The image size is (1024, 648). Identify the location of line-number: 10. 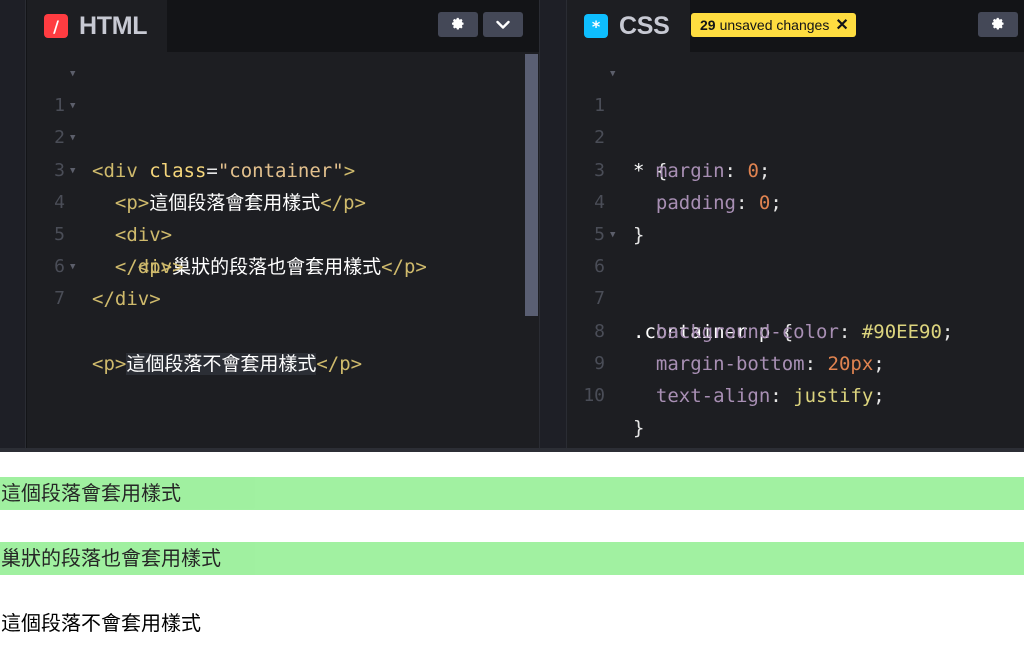
(594, 395).